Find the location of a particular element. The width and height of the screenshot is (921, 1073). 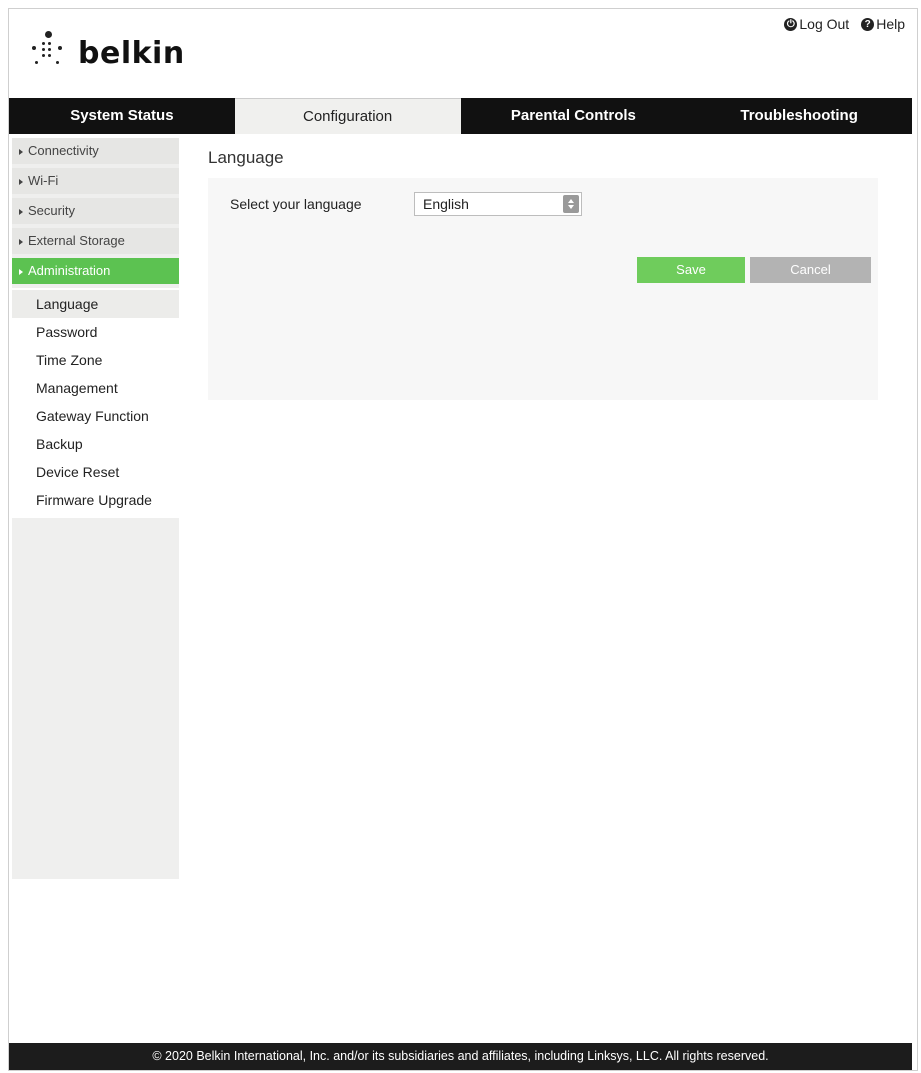

page-title: Language is located at coordinates (246, 157).